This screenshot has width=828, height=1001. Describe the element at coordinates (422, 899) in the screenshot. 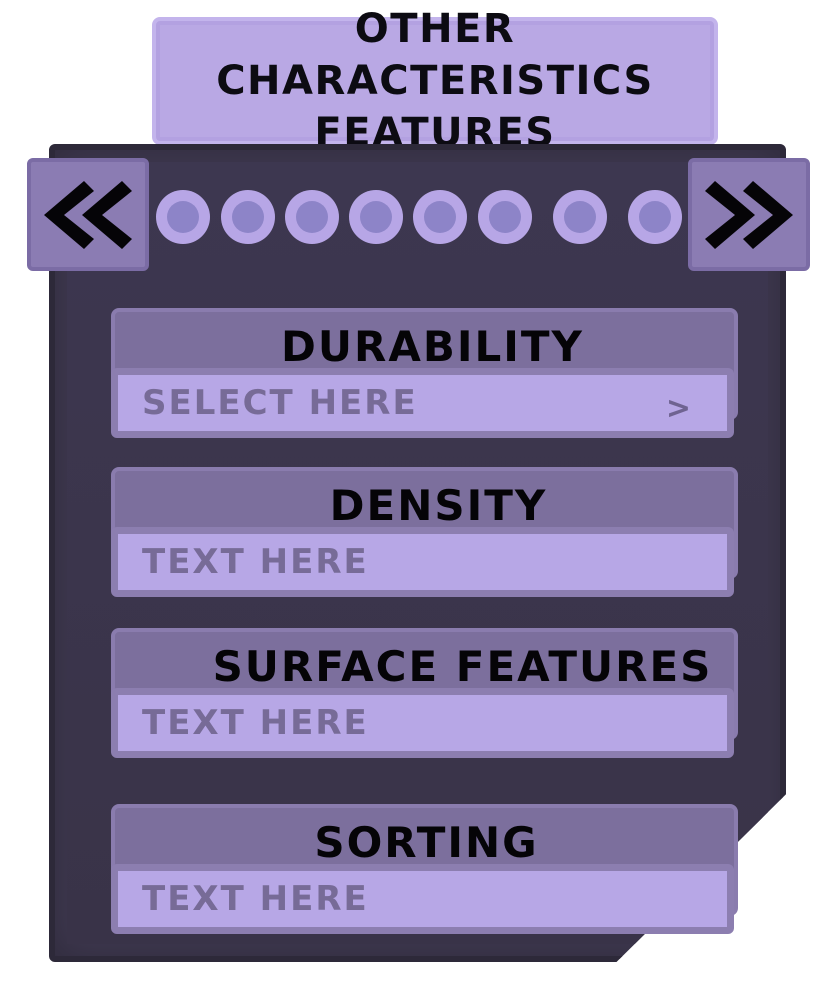

I see `sorting-input: TEXT HERE` at that location.